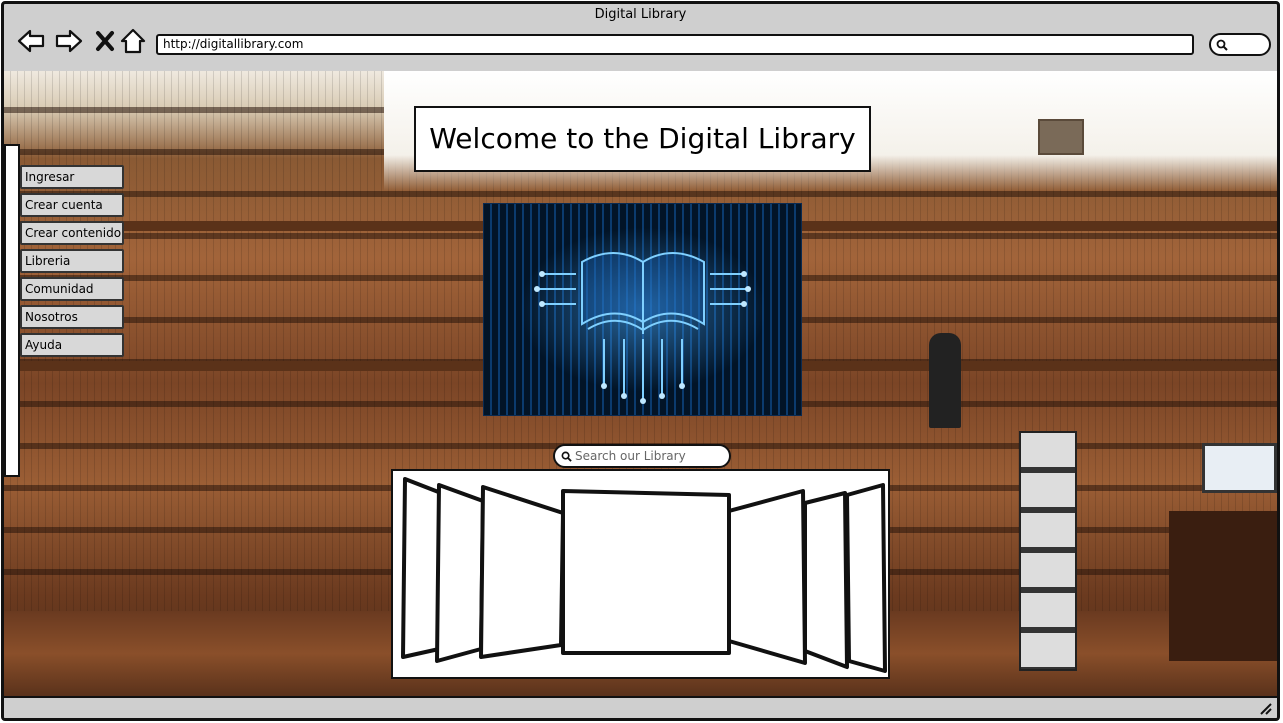 The image size is (1283, 723). What do you see at coordinates (640, 14) in the screenshot?
I see `window-title: Digital Library` at bounding box center [640, 14].